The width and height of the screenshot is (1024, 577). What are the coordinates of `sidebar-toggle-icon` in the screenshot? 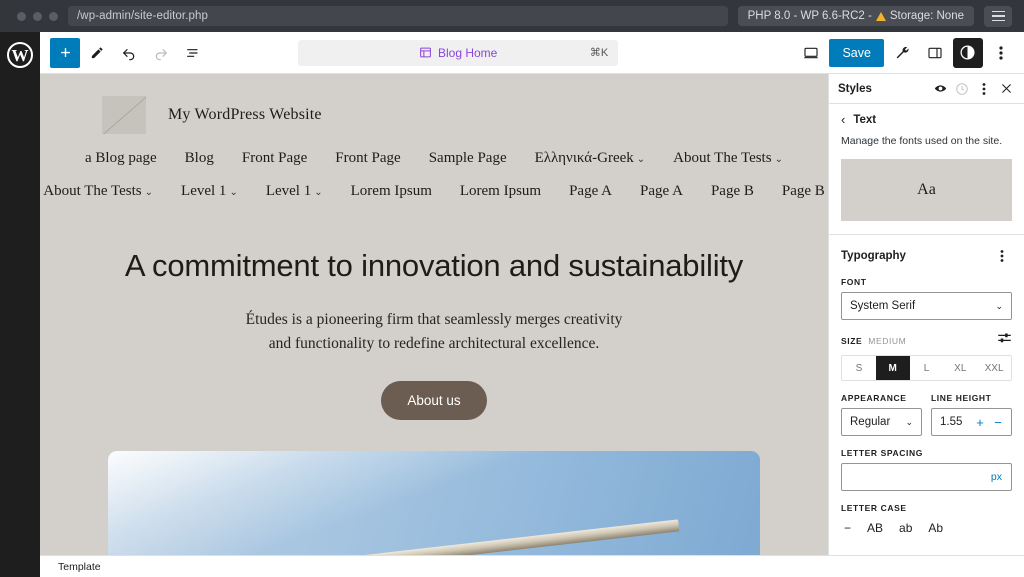 It's located at (935, 53).